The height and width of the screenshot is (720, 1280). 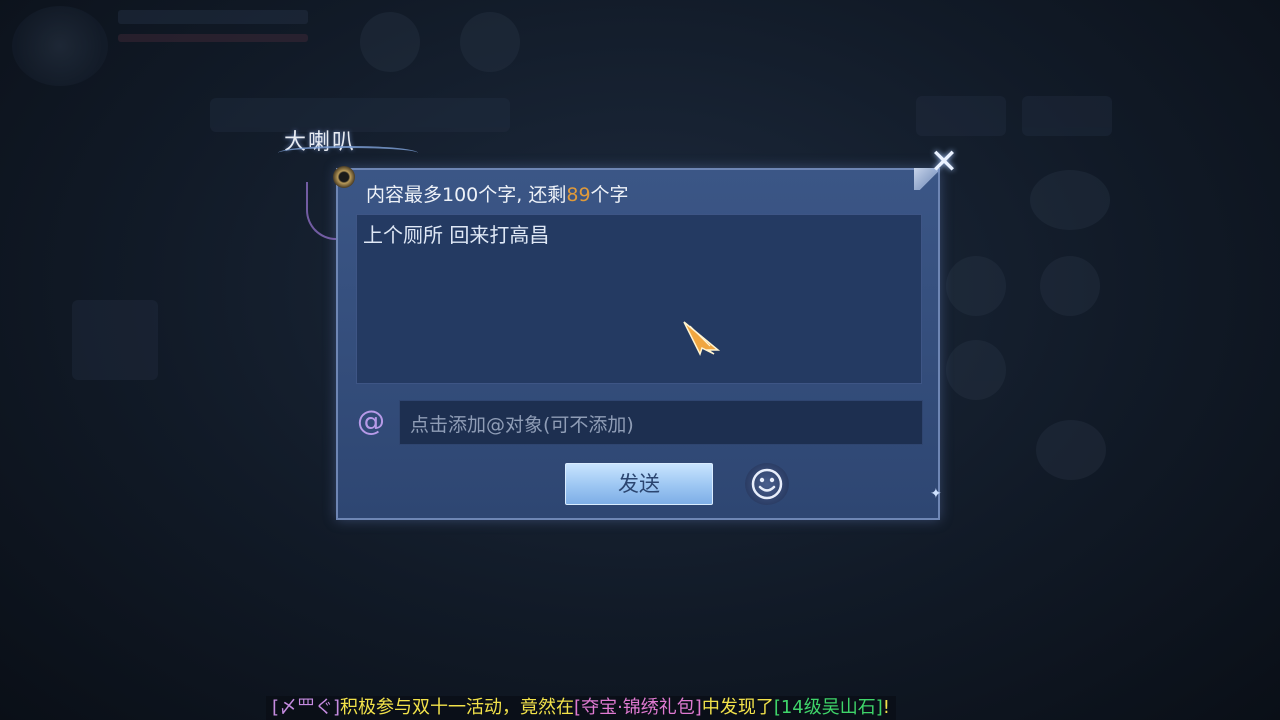 I want to click on system-announcement: [〆罒ぐ]积极参与双十一活动，竟然在[夺宝·锦绣礼包]中发现了[14级吴山石]!, so click(x=581, y=708).